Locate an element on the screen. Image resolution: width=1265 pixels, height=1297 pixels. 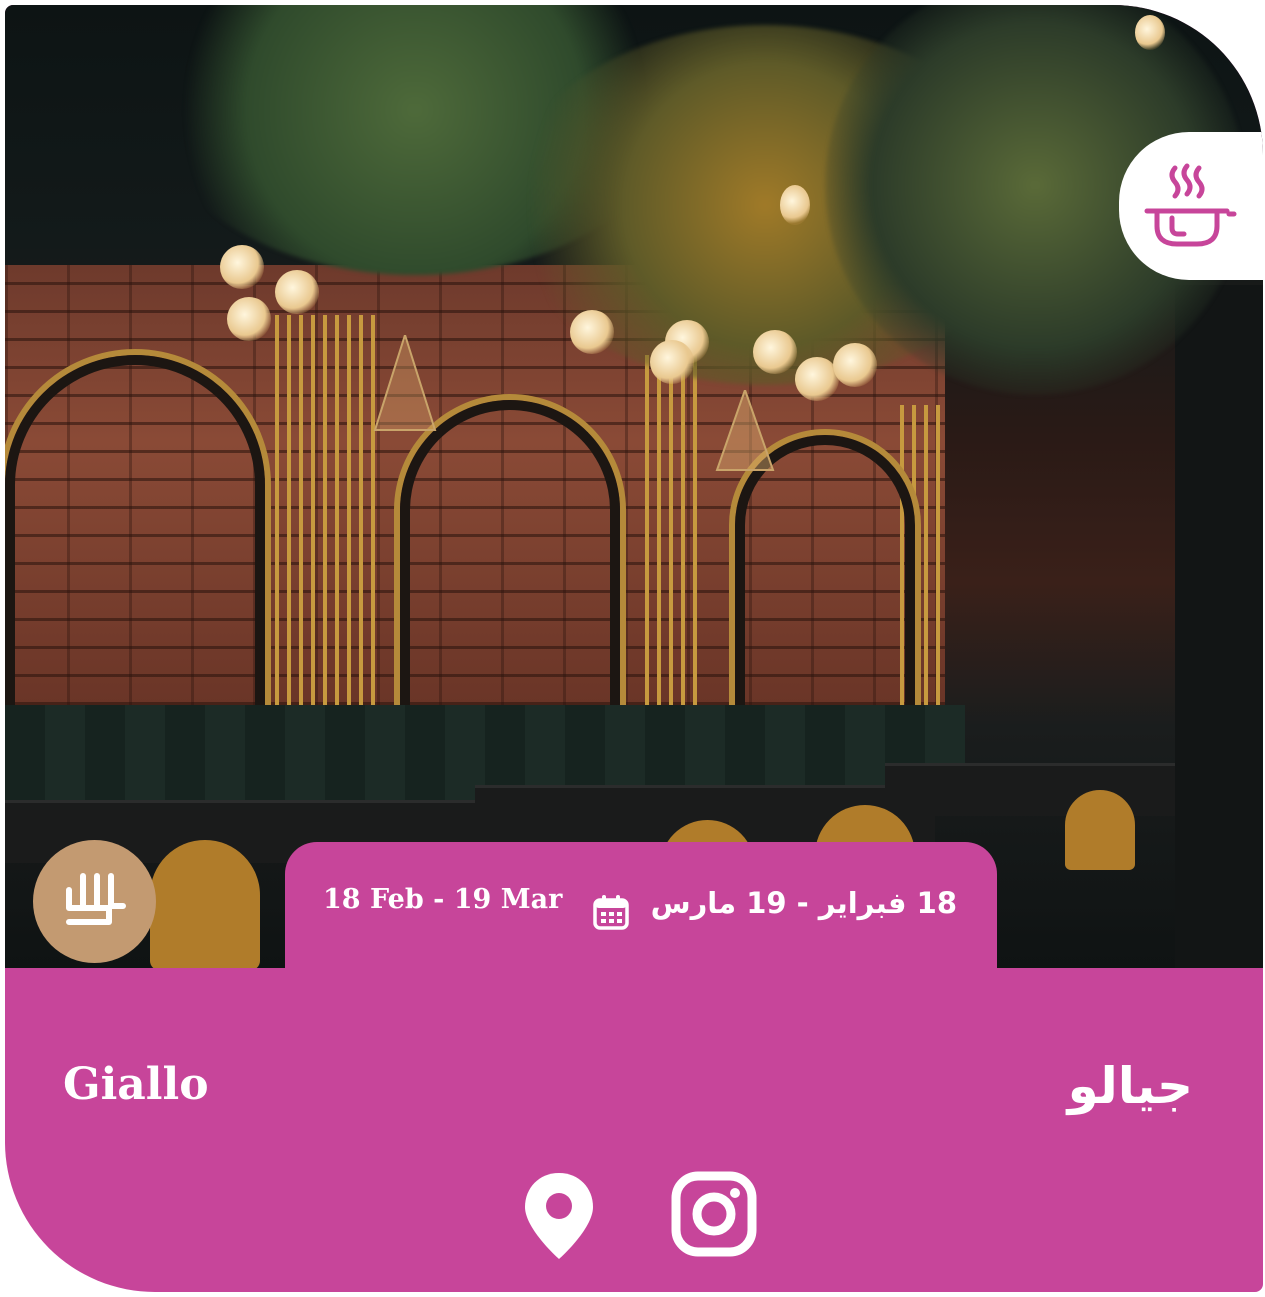
calendar-icon is located at coordinates (611, 912).